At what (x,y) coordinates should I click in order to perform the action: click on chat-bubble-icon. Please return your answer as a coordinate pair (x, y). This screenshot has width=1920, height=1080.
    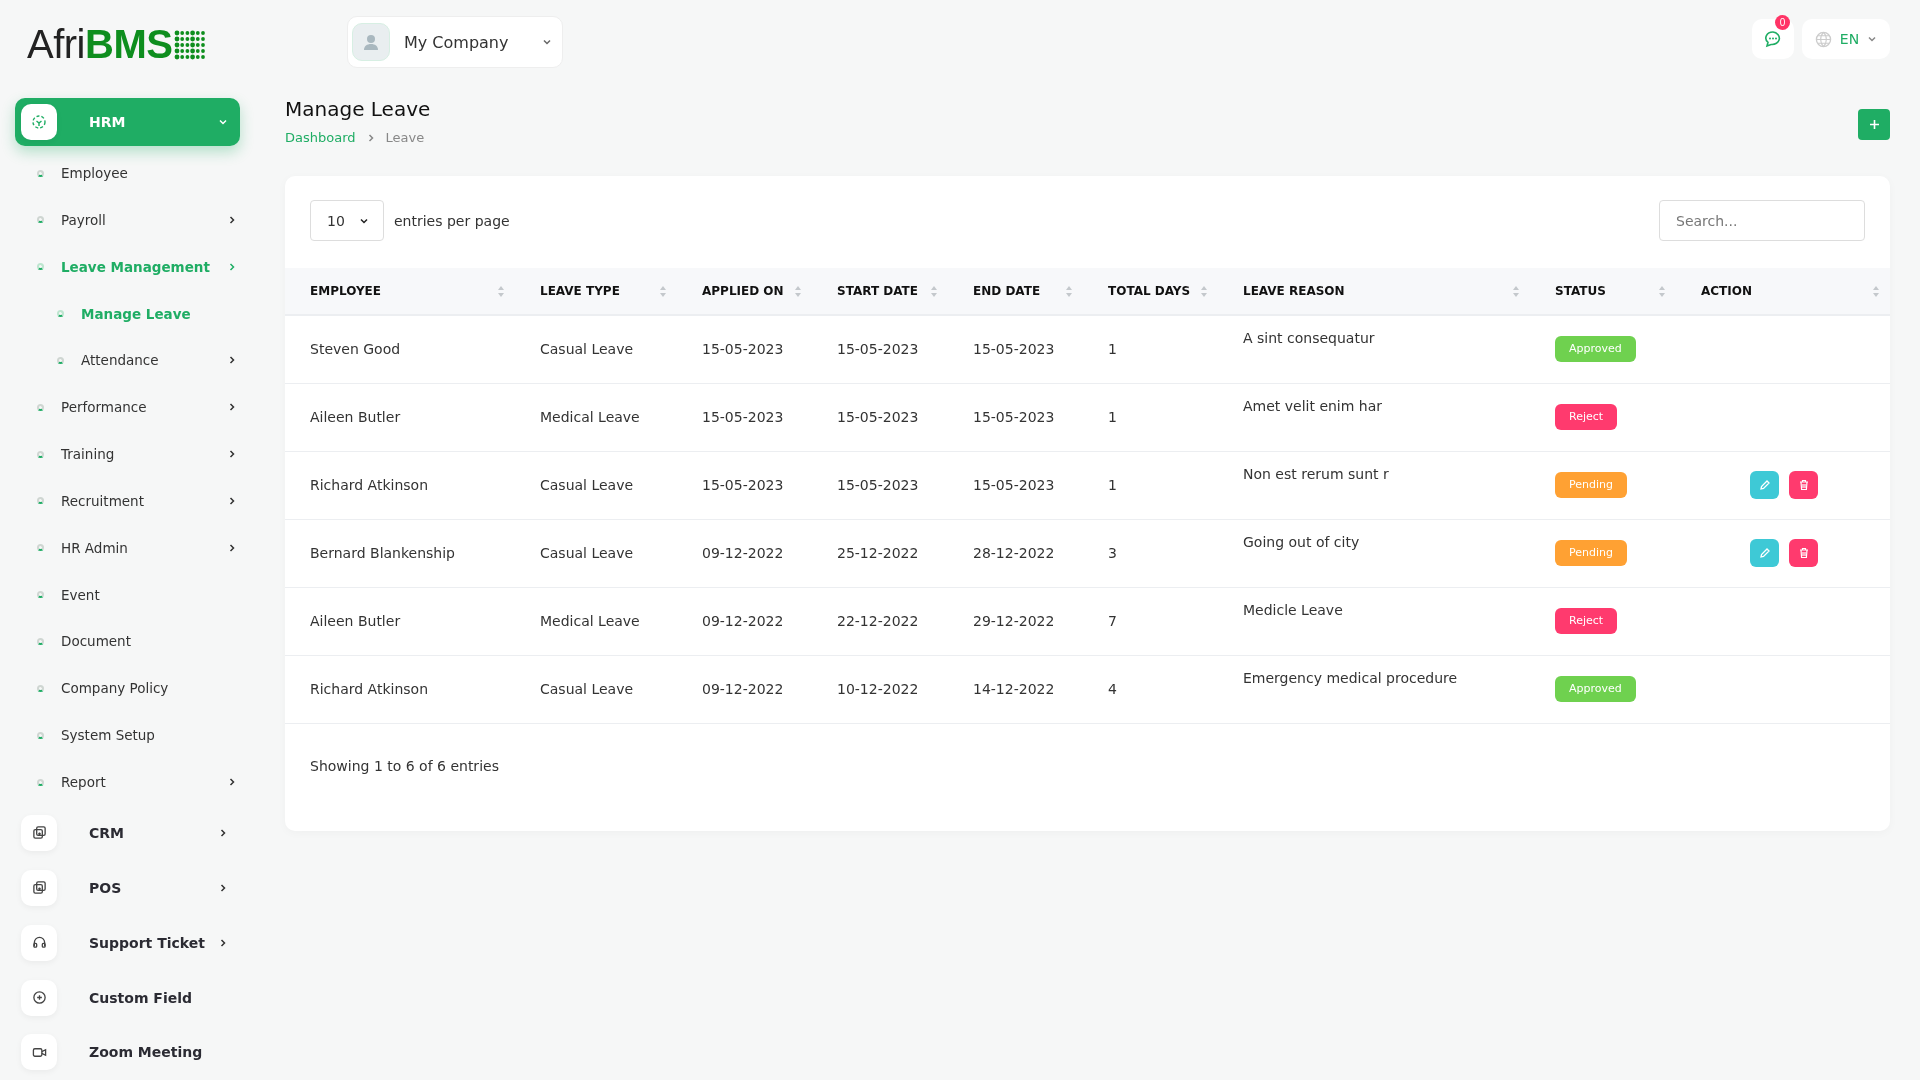
    Looking at the image, I should click on (1773, 39).